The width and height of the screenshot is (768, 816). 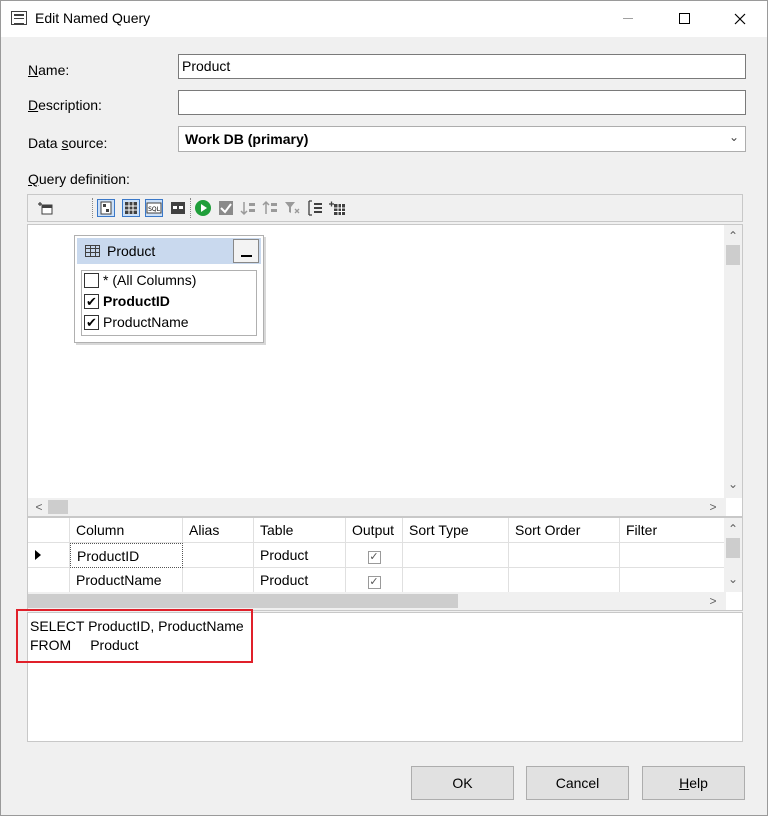 I want to click on verify-sql-icon, so click(x=226, y=208).